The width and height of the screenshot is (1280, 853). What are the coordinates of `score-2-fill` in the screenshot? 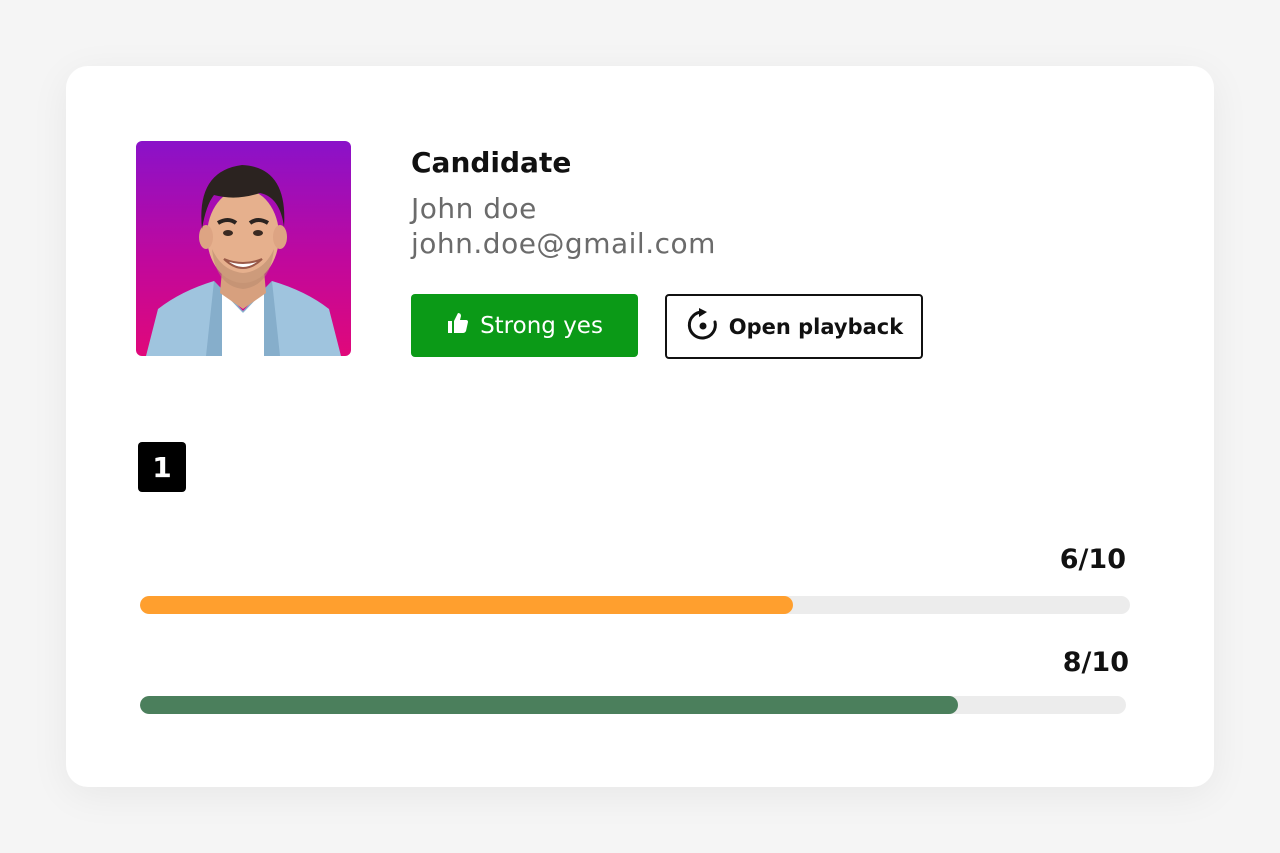 It's located at (549, 705).